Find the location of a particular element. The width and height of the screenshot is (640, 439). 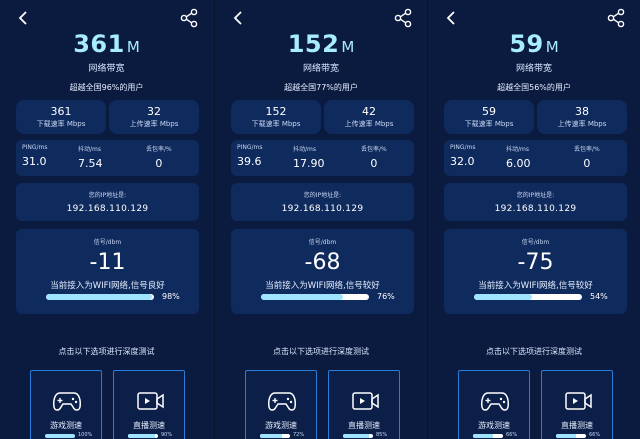

signal-value: -68 is located at coordinates (322, 262).